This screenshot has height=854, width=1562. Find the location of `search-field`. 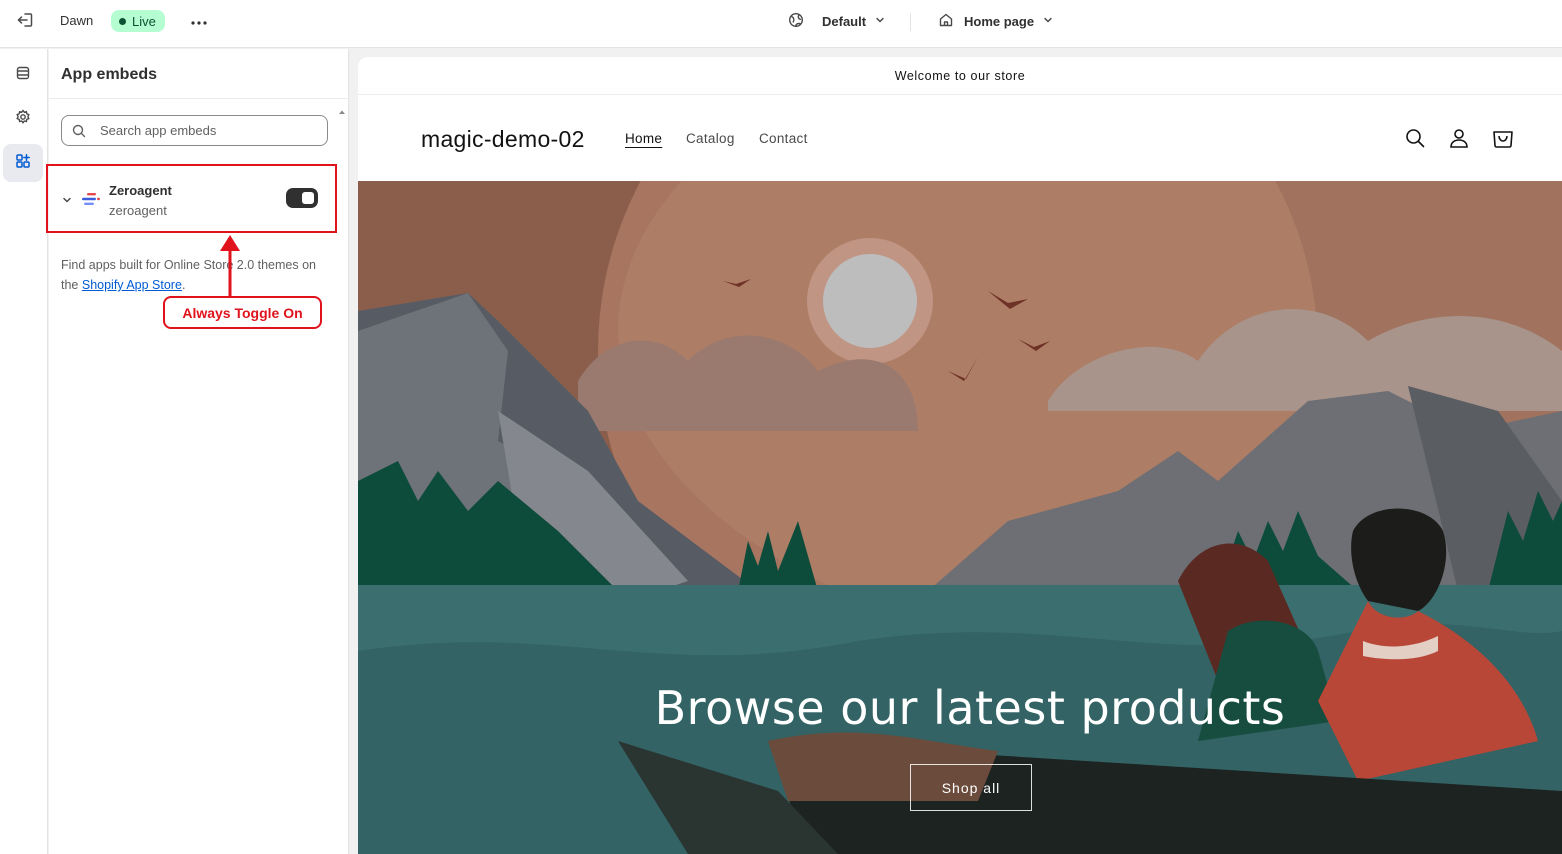

search-field is located at coordinates (194, 130).